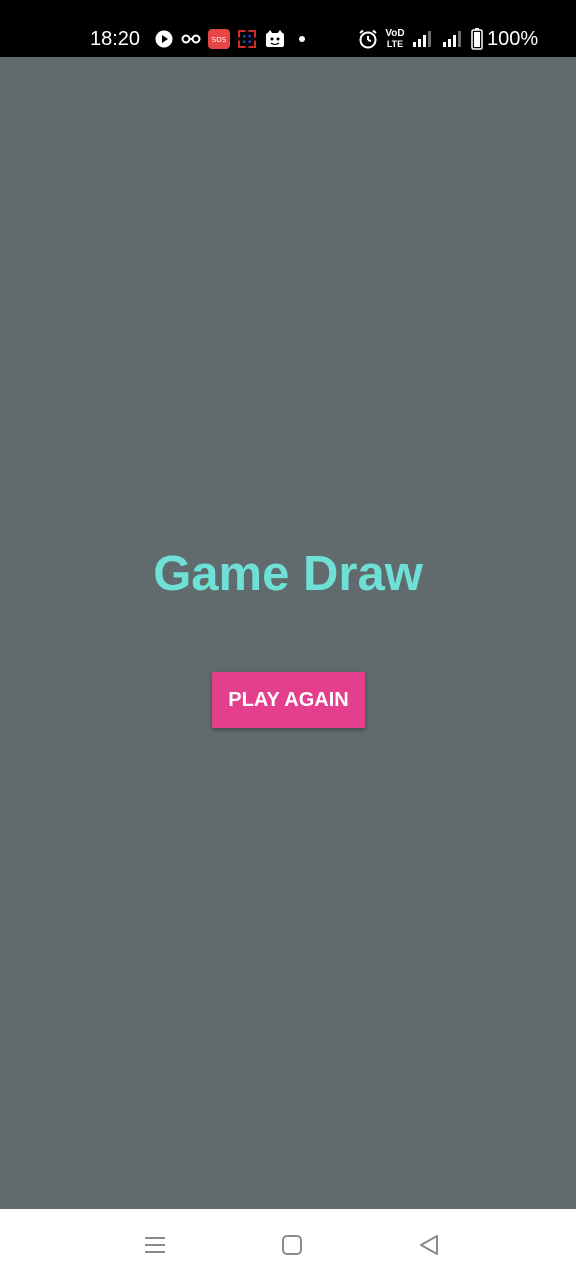  I want to click on sos-icon: SOS, so click(219, 39).